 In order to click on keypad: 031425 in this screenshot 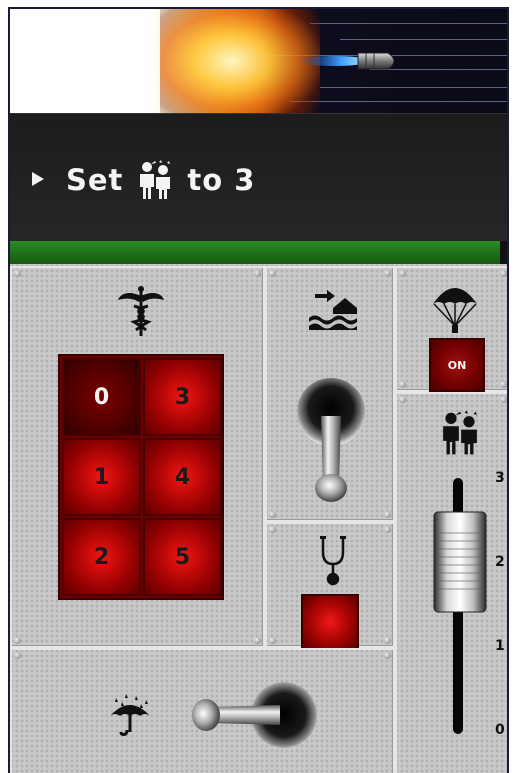, I will do `click(141, 477)`.